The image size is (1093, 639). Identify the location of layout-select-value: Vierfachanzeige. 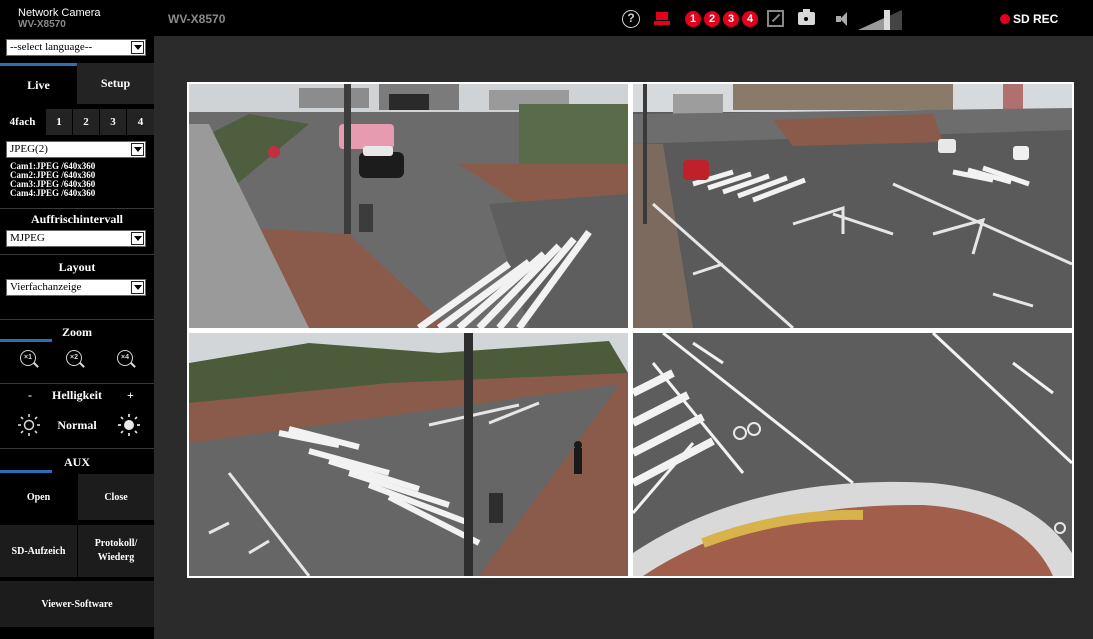
(46, 287).